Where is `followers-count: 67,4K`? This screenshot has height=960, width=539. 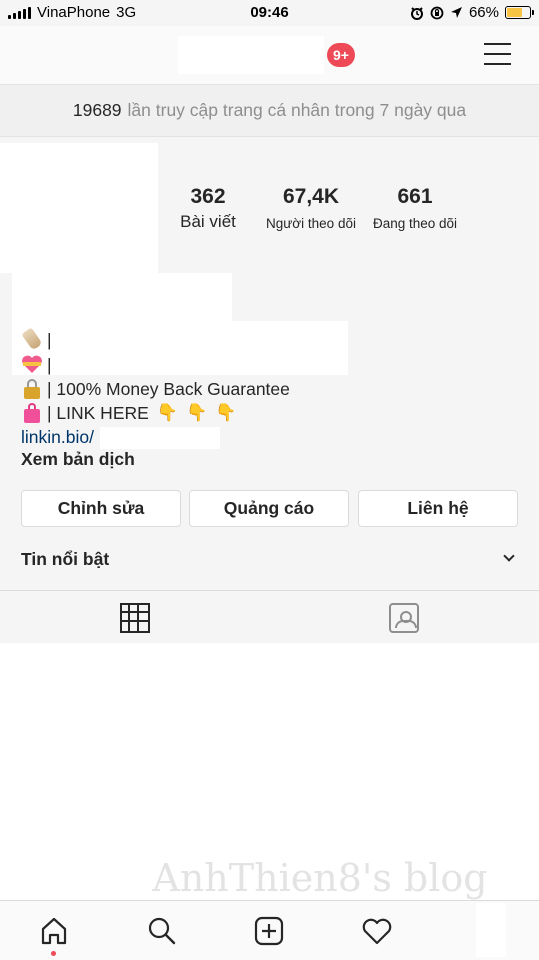 followers-count: 67,4K is located at coordinates (311, 196).